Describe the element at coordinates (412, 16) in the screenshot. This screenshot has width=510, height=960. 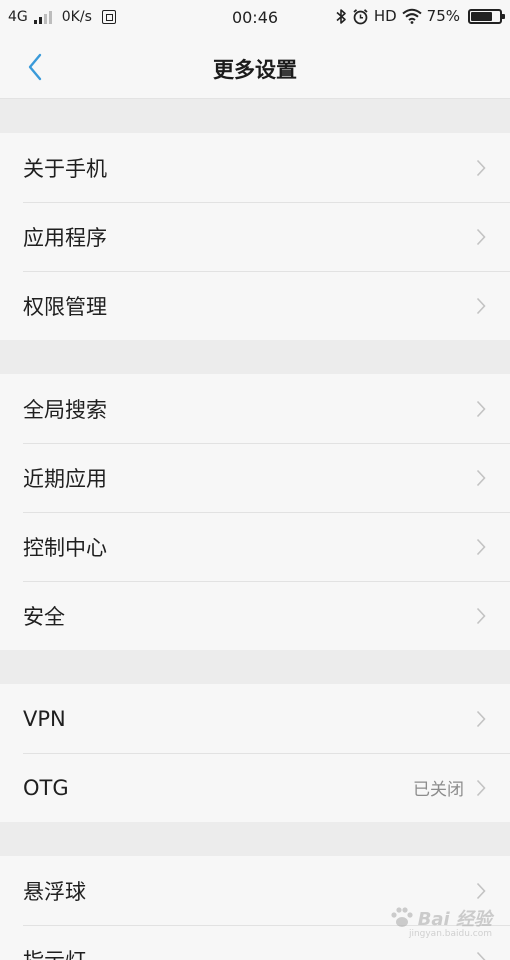
I see `wifi-icon` at that location.